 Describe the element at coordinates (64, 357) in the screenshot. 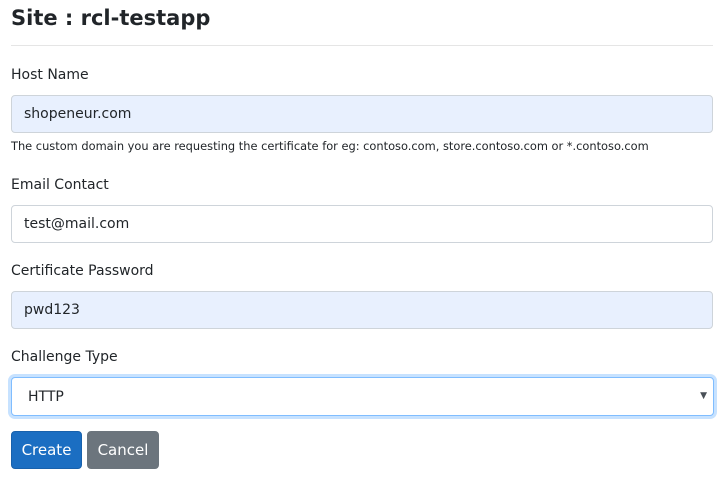

I see `challenge-type-label: Challenge Type` at that location.